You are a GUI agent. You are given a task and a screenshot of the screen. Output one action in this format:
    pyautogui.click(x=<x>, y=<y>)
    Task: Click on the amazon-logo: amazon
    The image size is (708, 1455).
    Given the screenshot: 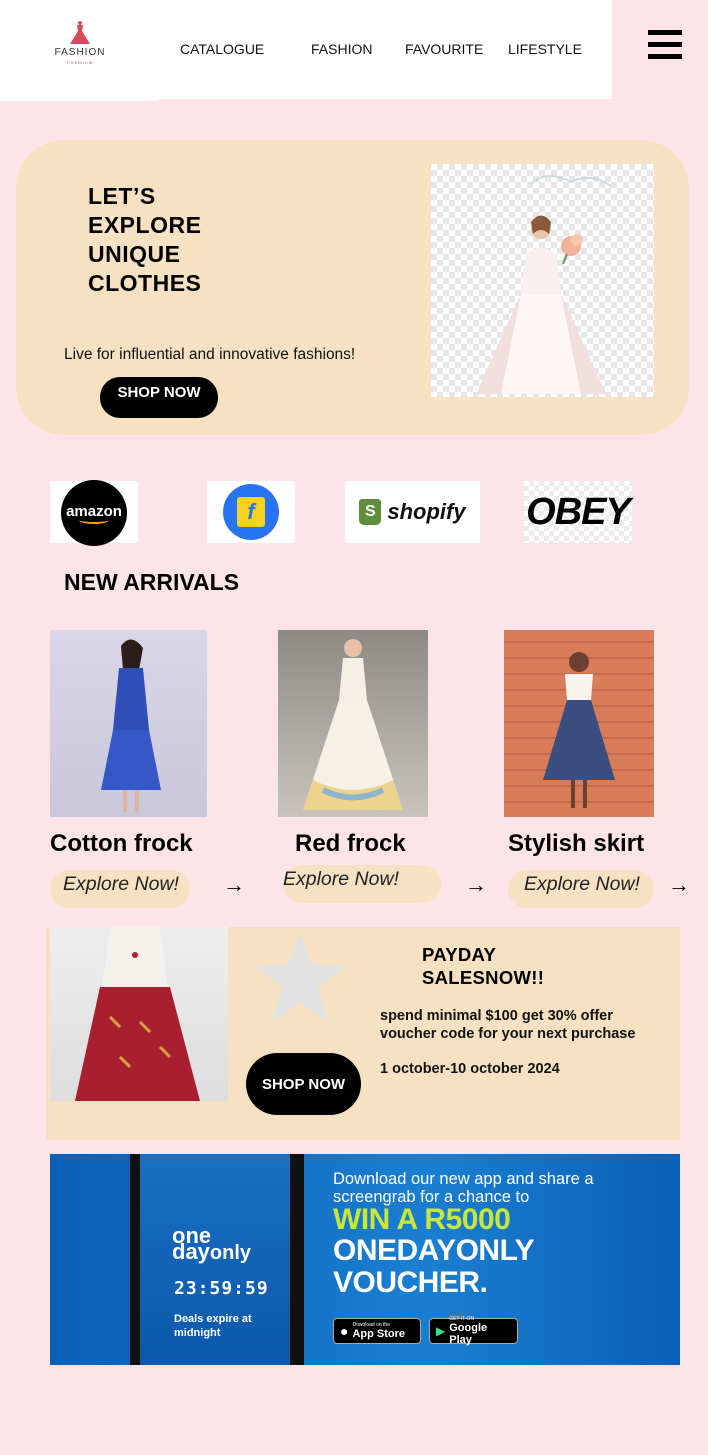 What is the action you would take?
    pyautogui.click(x=94, y=513)
    